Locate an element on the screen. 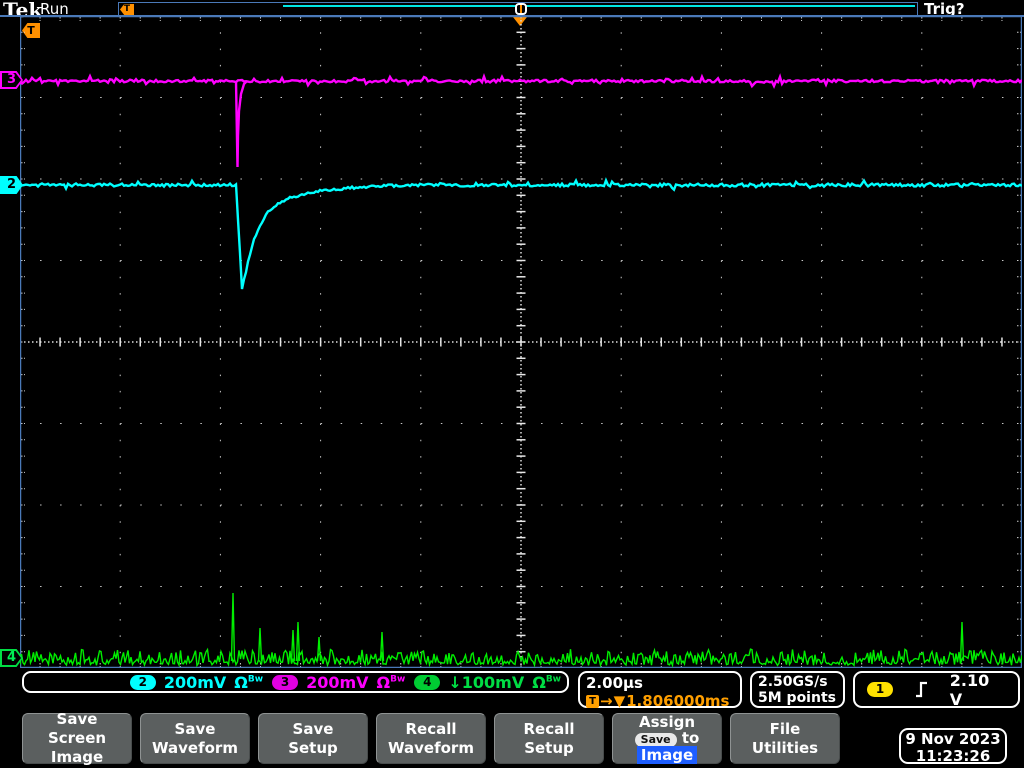 This screenshot has height=768, width=1024. ch3-readout: 3 200mV ΩBw is located at coordinates (338, 682).